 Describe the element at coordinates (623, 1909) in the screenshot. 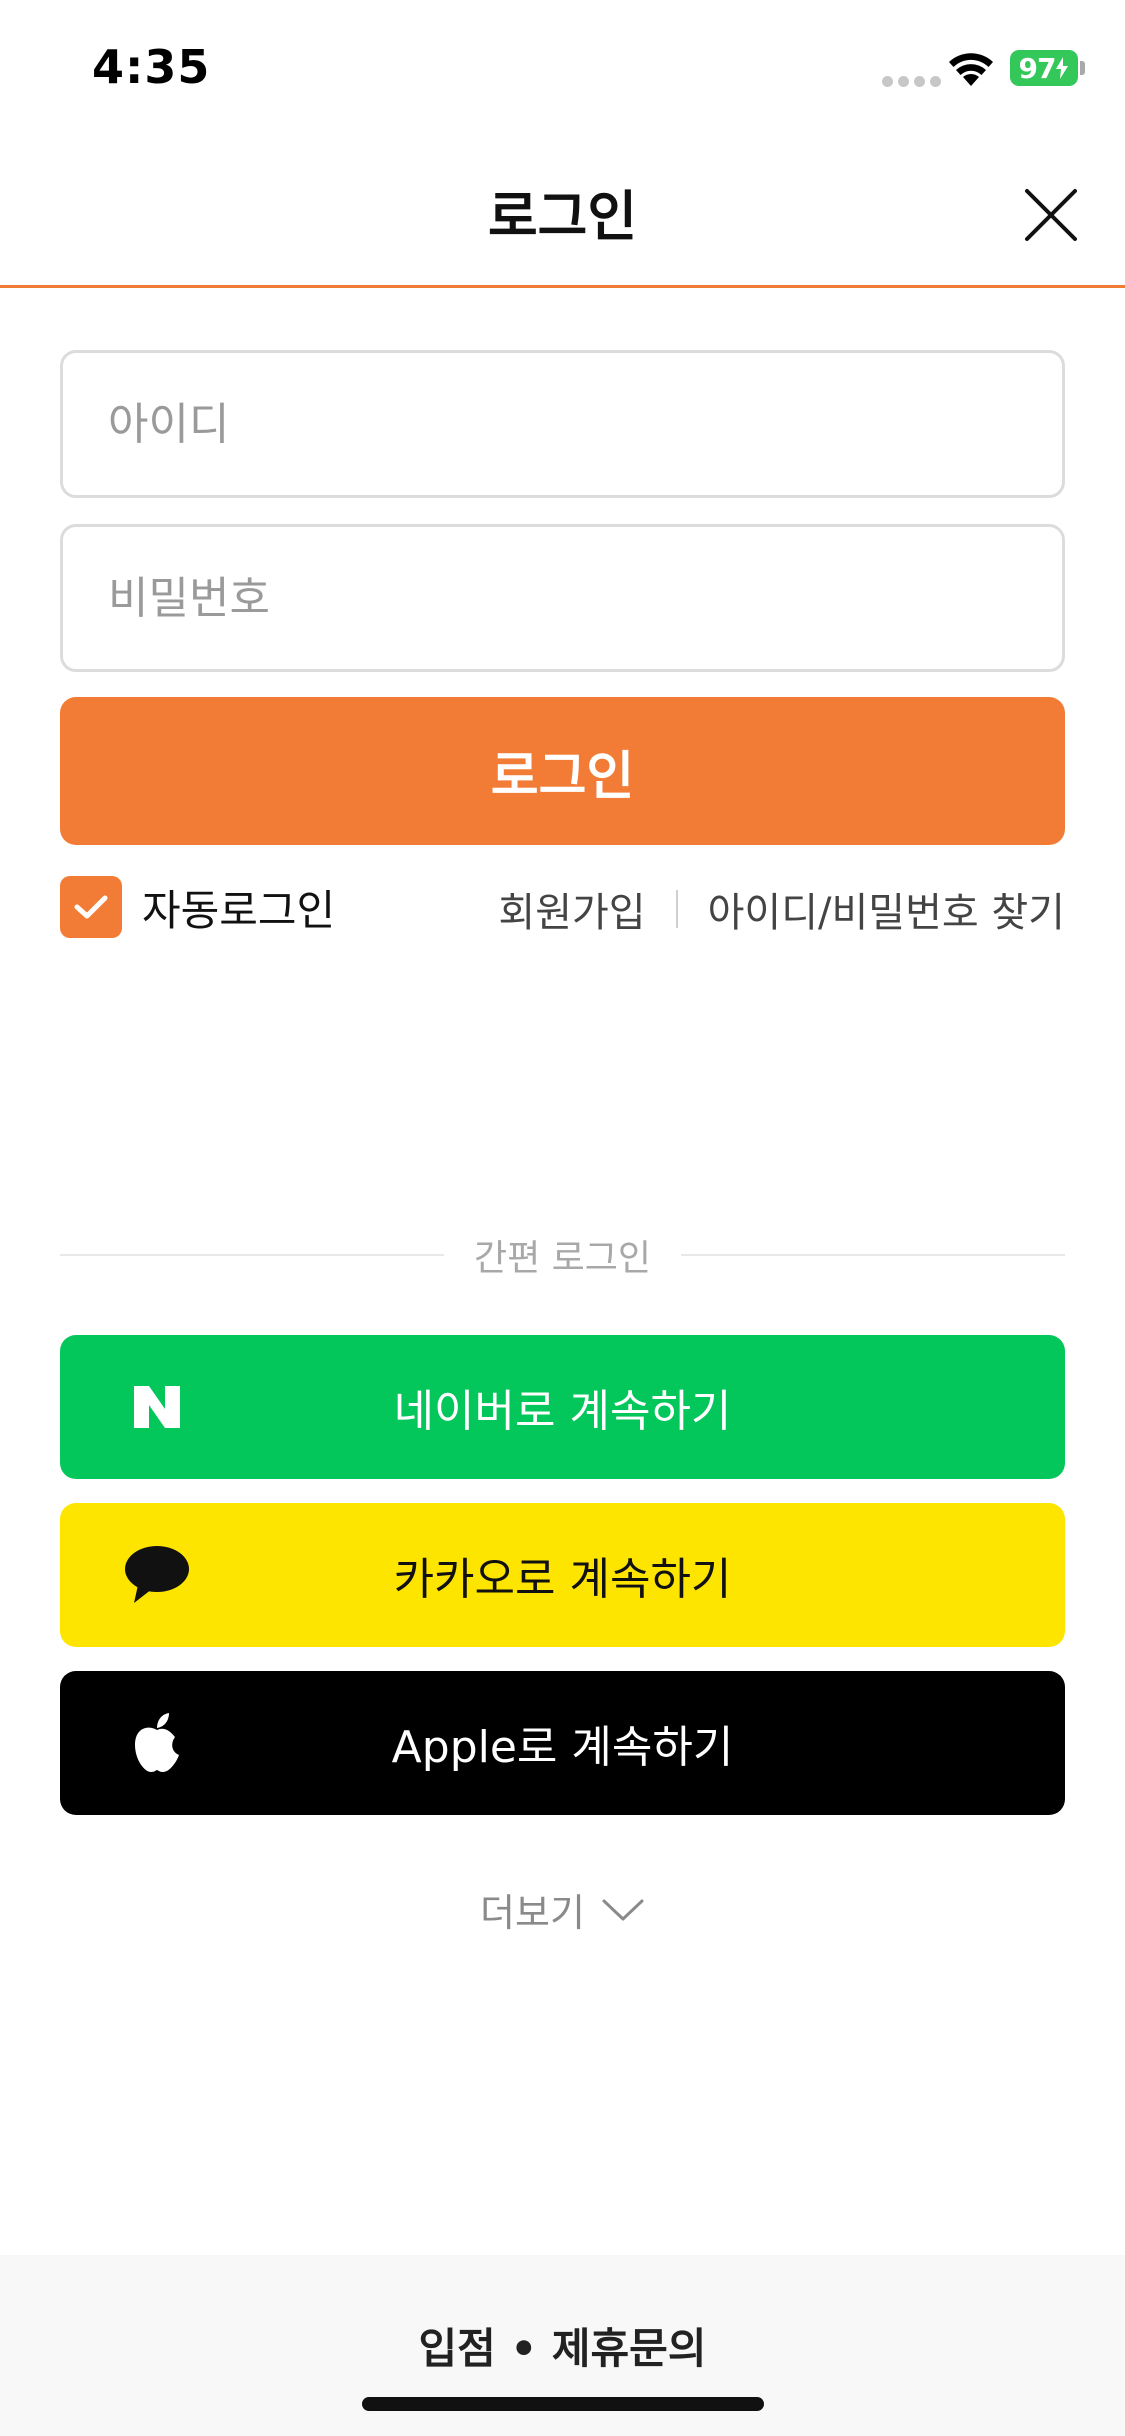

I see `chevron-down-icon` at that location.